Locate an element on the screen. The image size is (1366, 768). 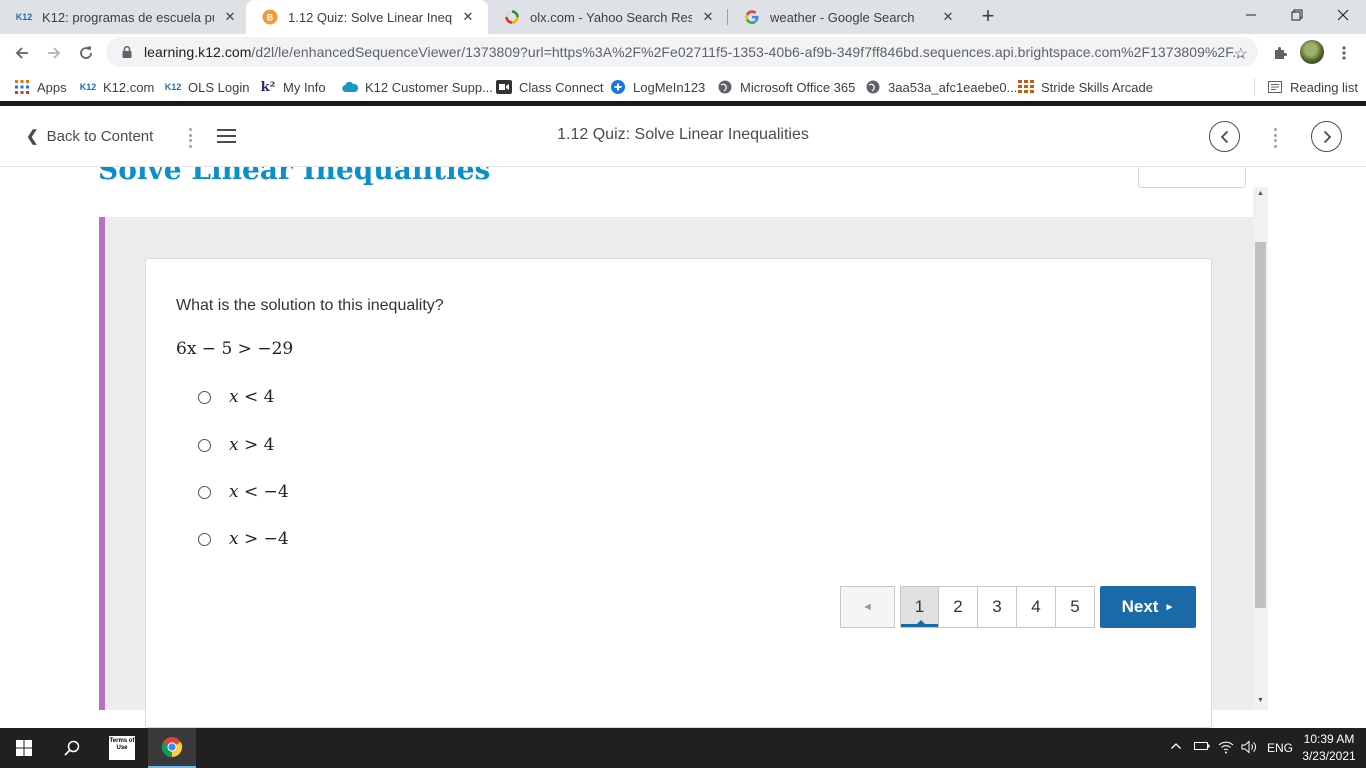
bookmark-my-info: k² My Info is located at coordinates (293, 87).